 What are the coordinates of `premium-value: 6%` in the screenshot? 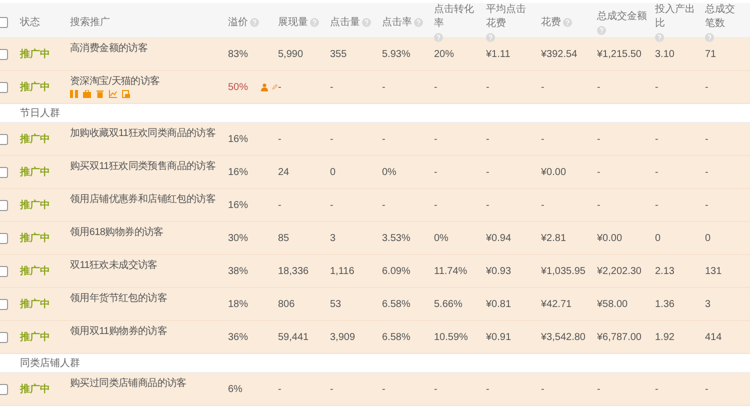 It's located at (235, 389).